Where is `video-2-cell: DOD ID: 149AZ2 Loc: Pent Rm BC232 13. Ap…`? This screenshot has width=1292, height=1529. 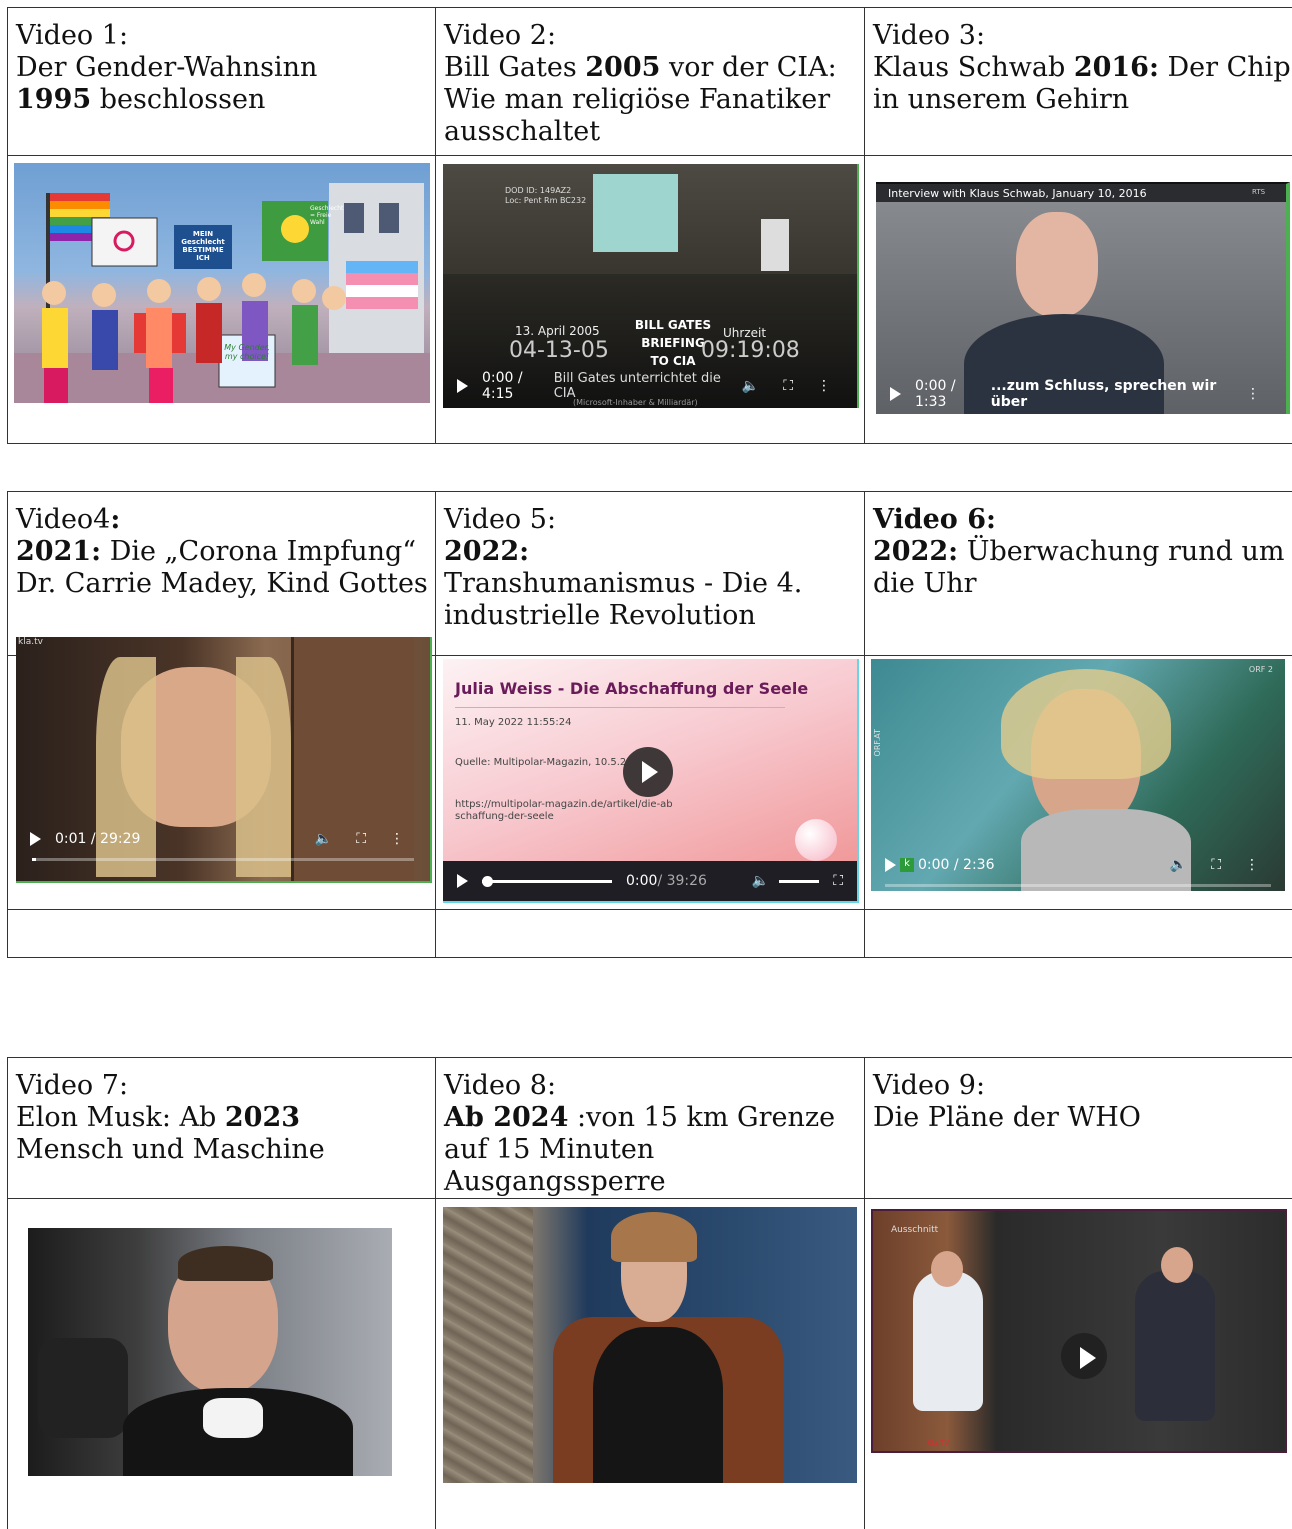
video-2-cell: DOD ID: 149AZ2 Loc: Pent Rm BC232 13. Ap… is located at coordinates (650, 300).